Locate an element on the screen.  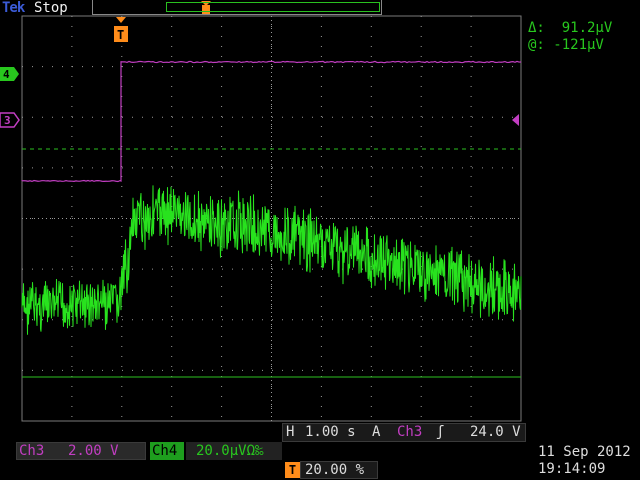
cursor-position-readout: @: -121µV is located at coordinates (566, 45).